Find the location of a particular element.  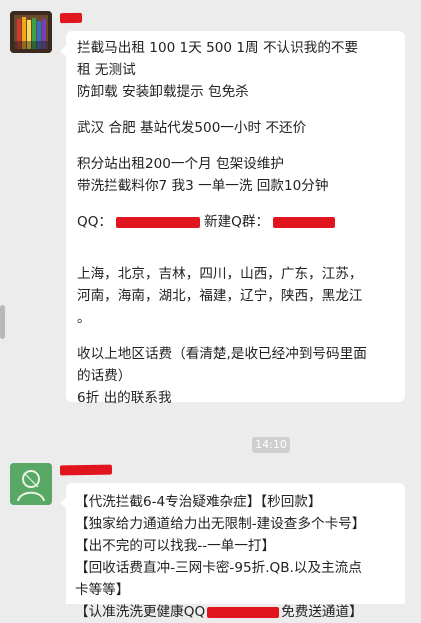

message-line: 【认准洗洗更健康QQ 免费送通道】 is located at coordinates (237, 612).